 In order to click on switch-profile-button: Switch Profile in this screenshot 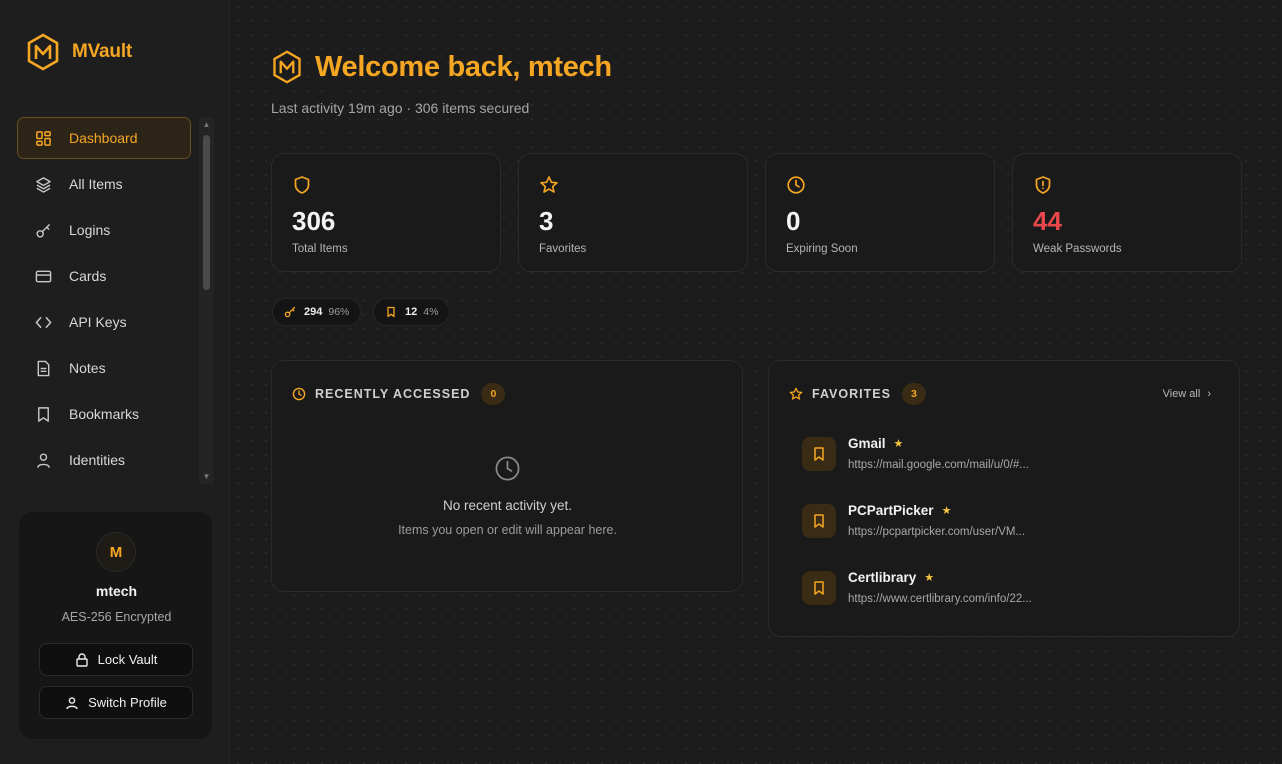, I will do `click(116, 702)`.